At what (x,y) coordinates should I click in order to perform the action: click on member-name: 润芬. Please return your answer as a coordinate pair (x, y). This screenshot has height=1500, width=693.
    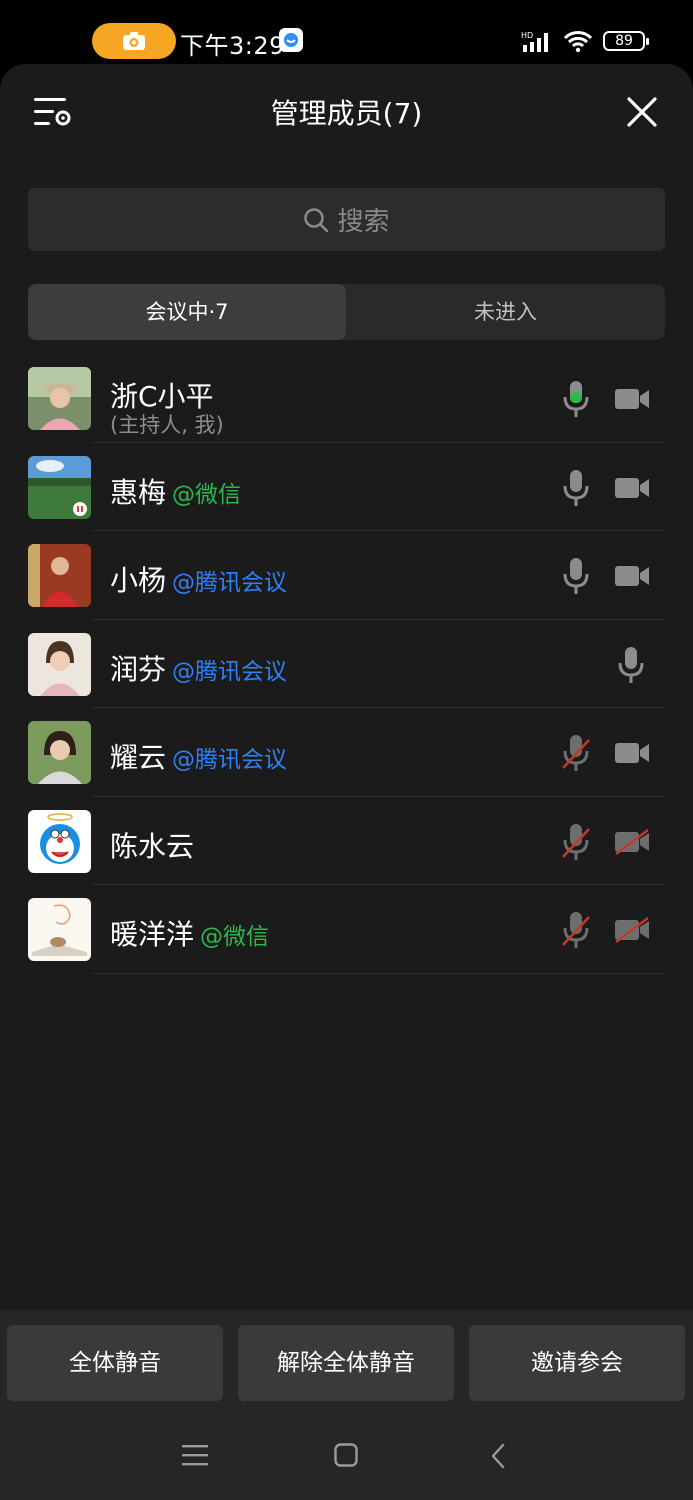
    Looking at the image, I should click on (138, 669).